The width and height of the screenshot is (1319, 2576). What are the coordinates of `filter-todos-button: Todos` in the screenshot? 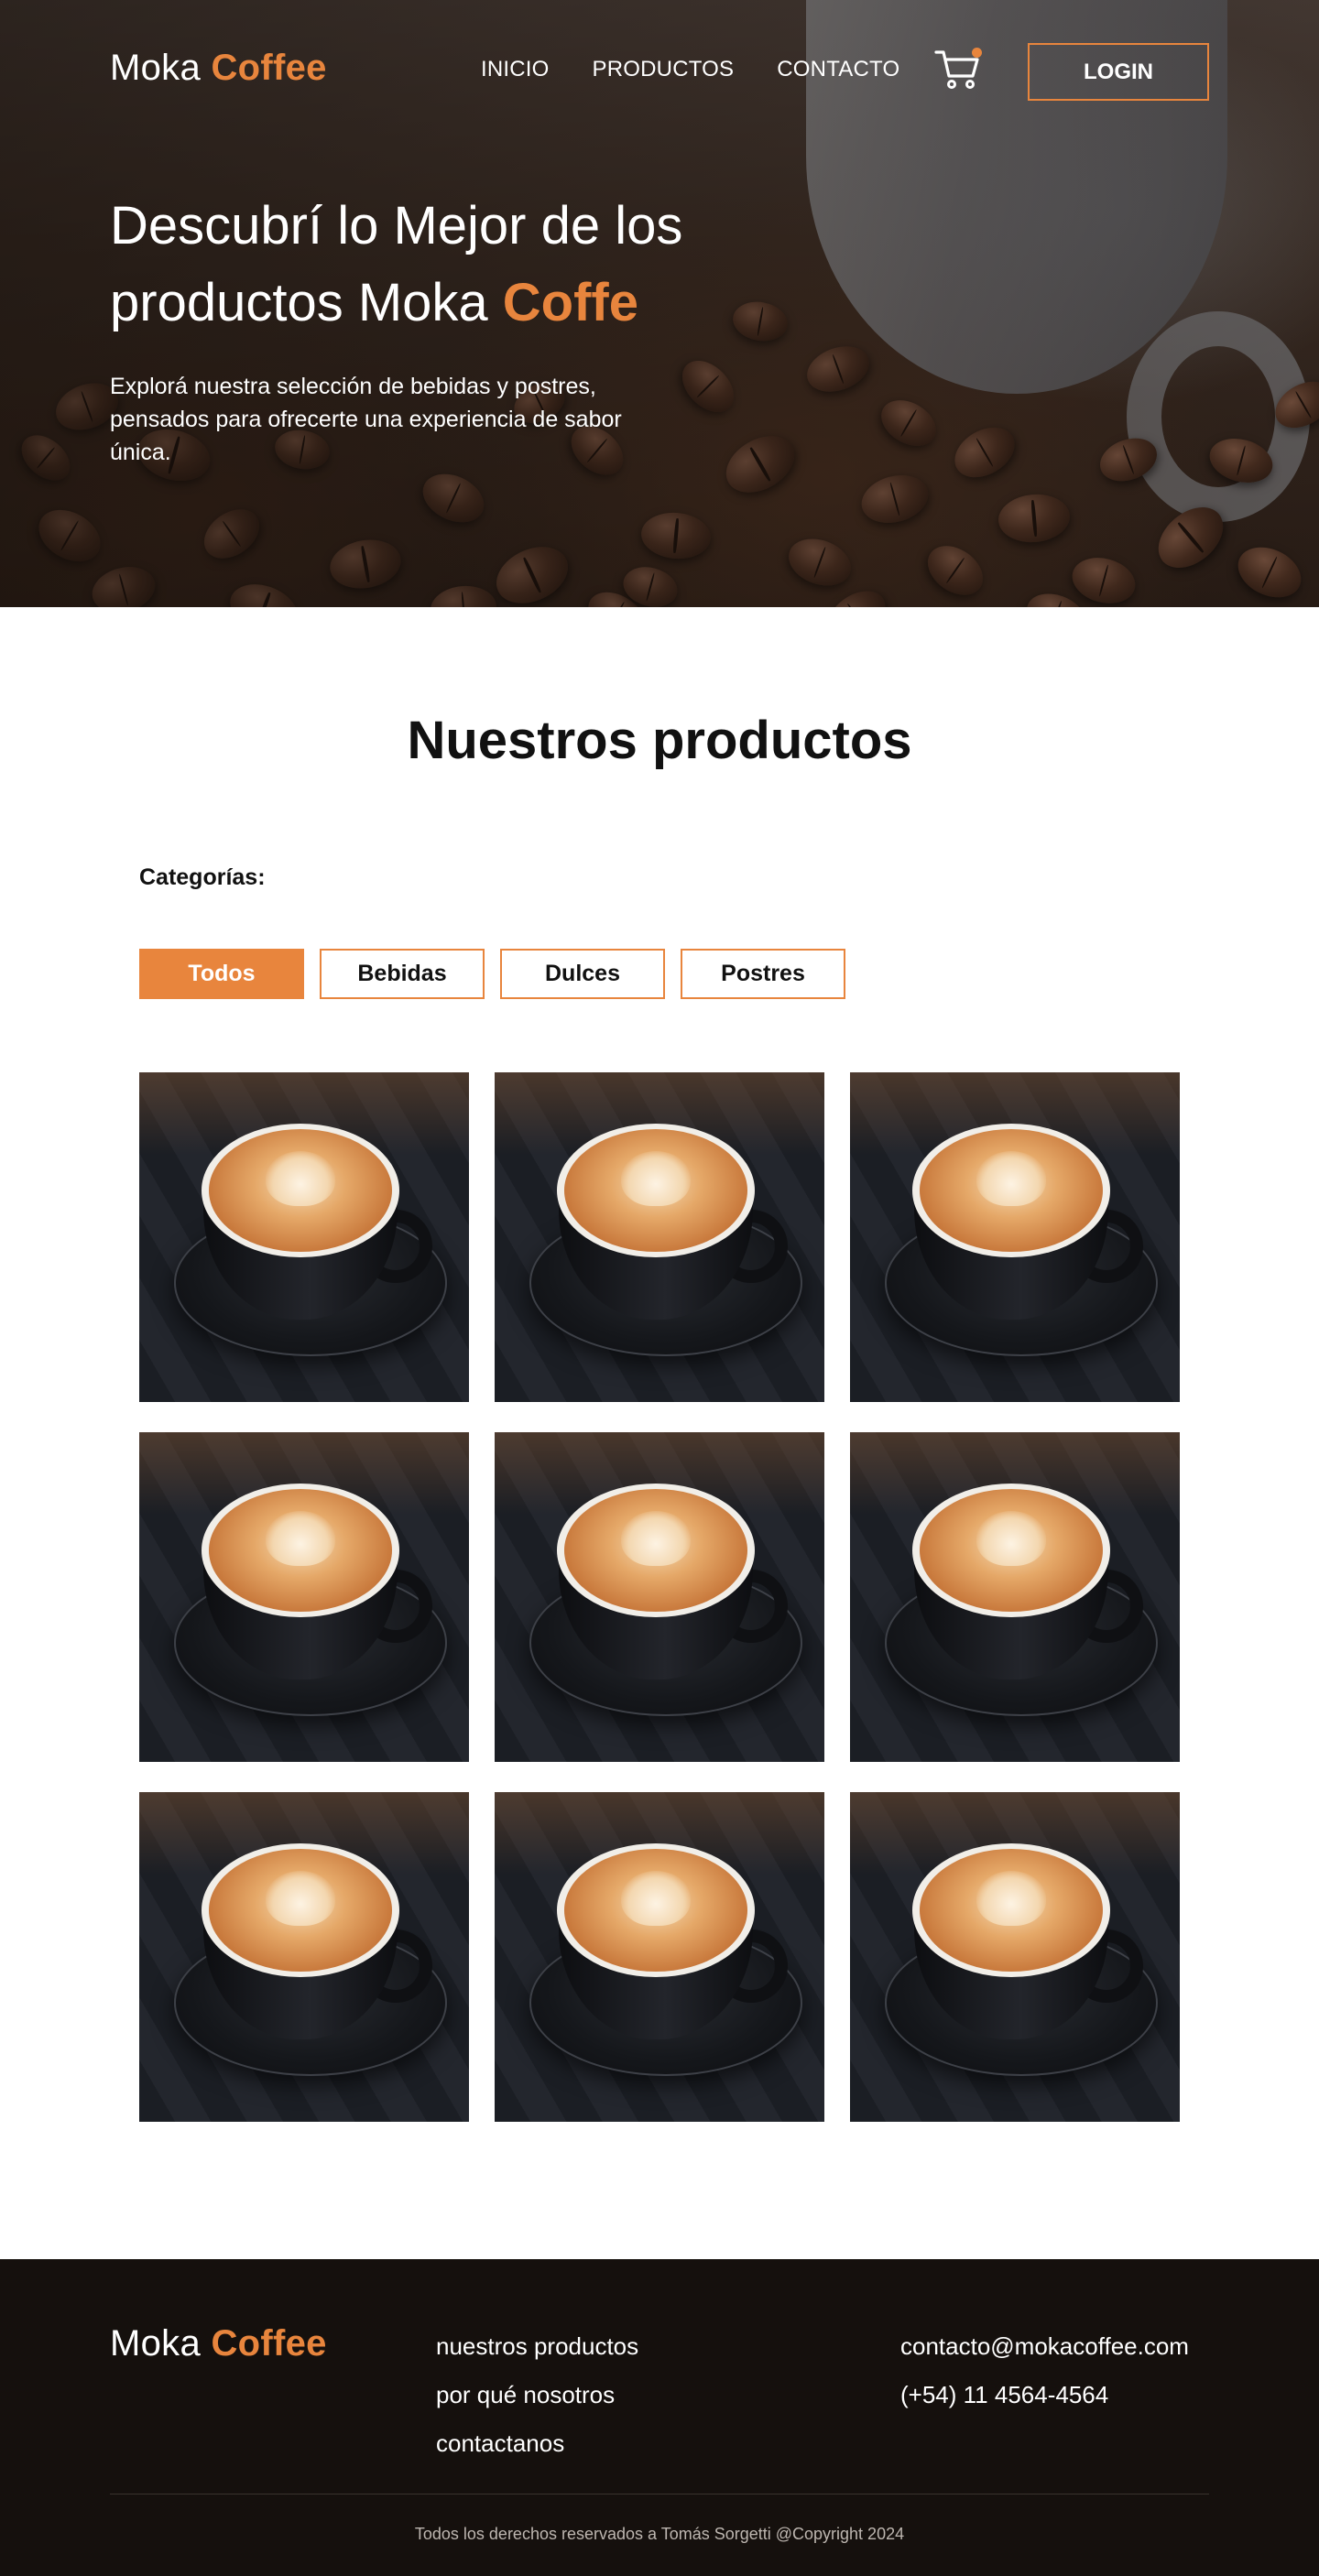 It's located at (221, 974).